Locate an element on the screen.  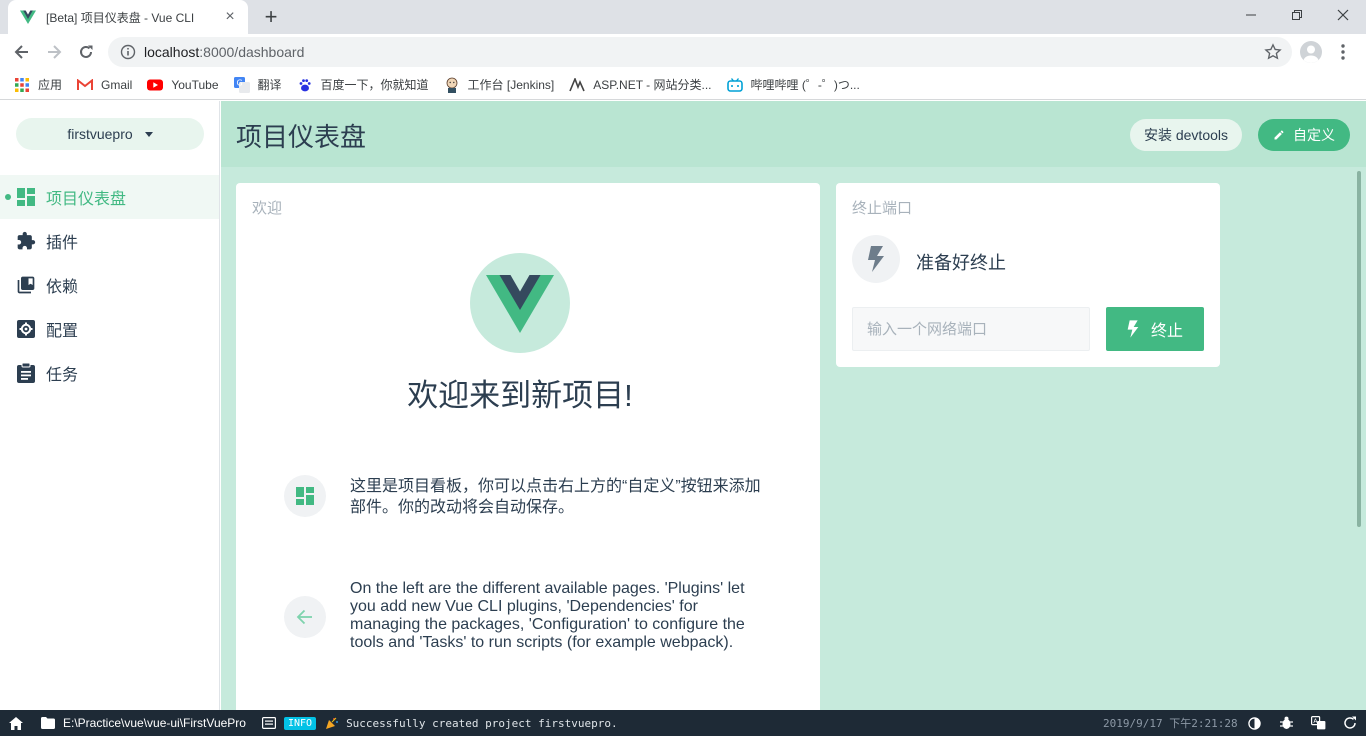
minimize-icon is located at coordinates (1251, 15).